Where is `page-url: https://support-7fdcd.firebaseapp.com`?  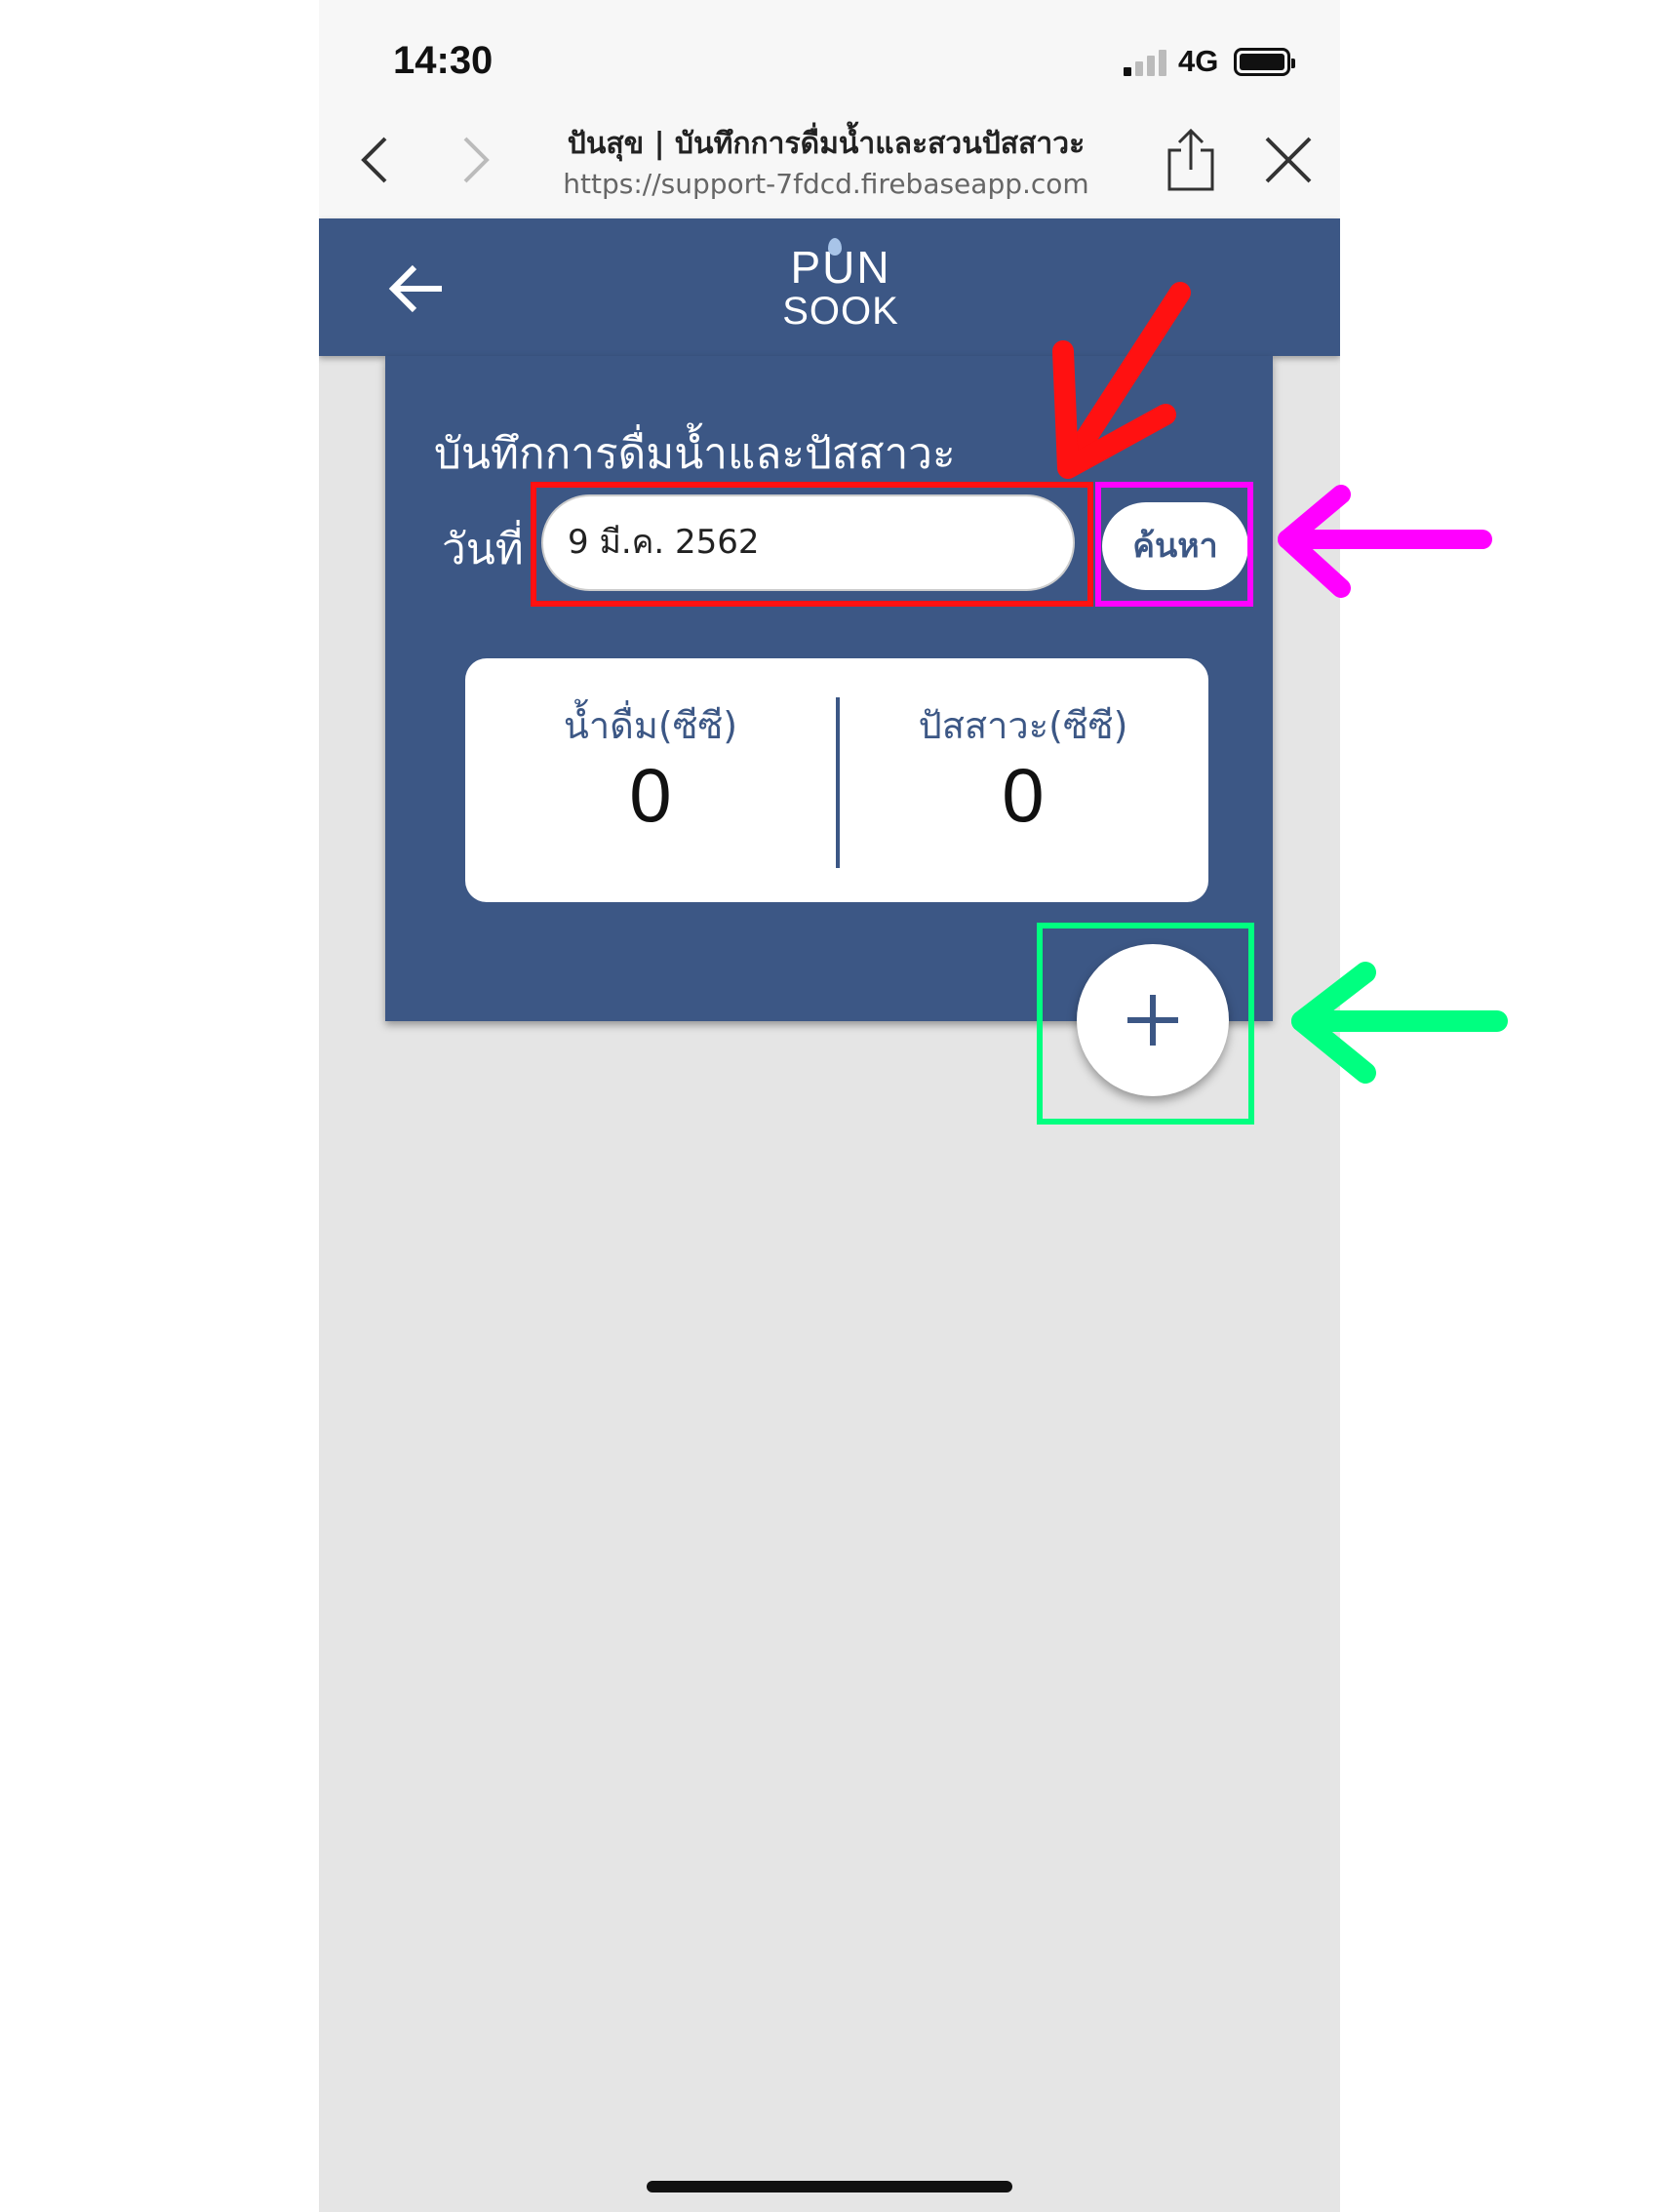 page-url: https://support-7fdcd.firebaseapp.com is located at coordinates (826, 184).